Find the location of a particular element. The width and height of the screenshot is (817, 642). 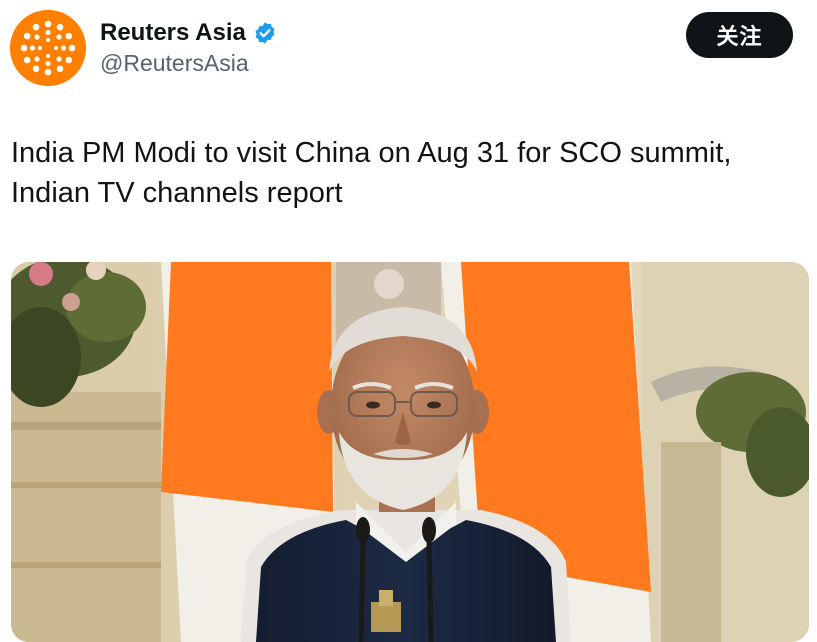

tweet-text-line: Indian TV channels report is located at coordinates (177, 193).